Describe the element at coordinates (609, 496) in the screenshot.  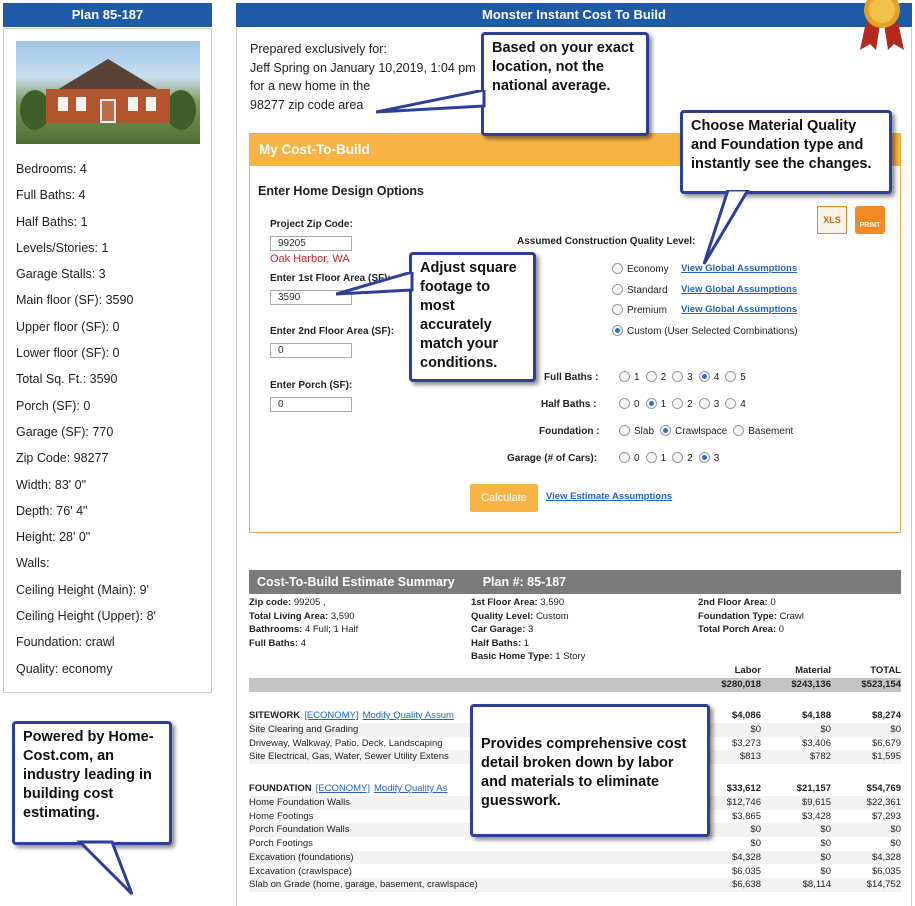
I see `view-estimate-assumptions-link: View Estimate Assumptions` at that location.